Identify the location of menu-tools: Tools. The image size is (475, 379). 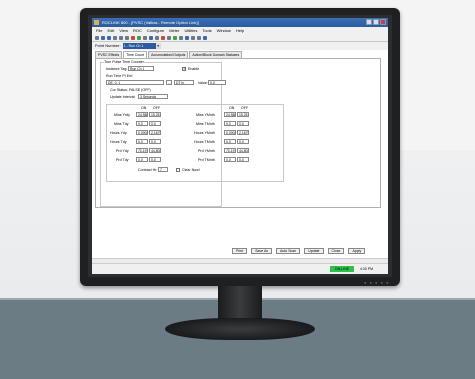
(206, 30).